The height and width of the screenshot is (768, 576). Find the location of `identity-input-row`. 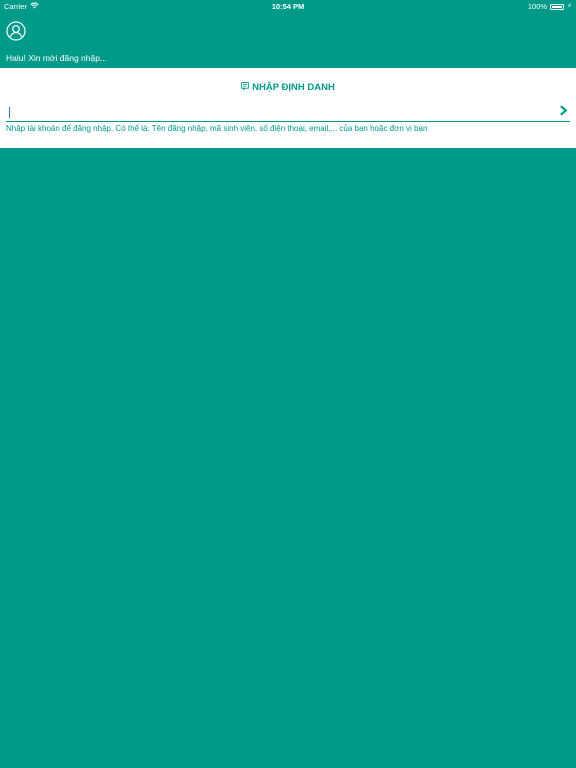

identity-input-row is located at coordinates (288, 113).